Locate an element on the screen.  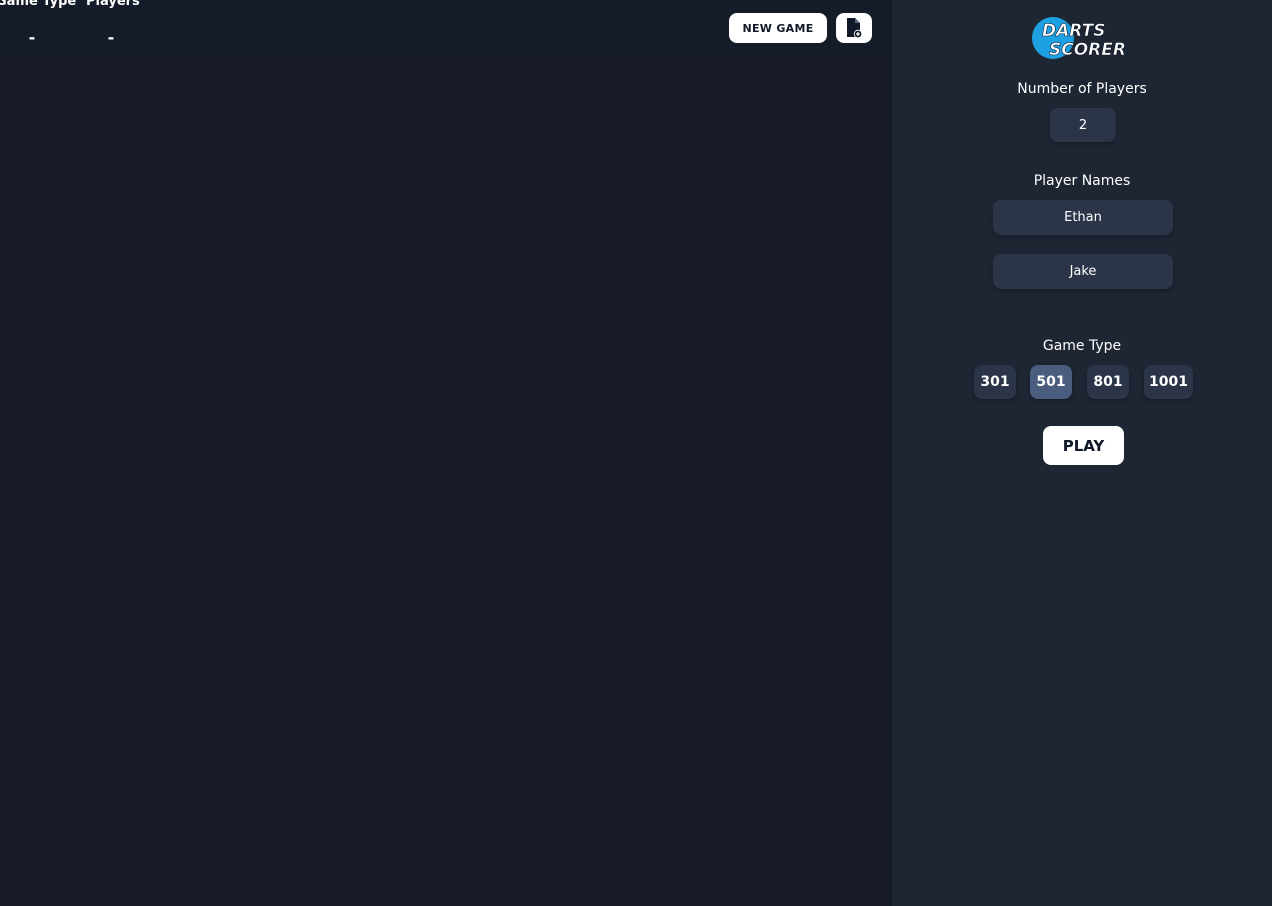
file-add-icon is located at coordinates (854, 28).